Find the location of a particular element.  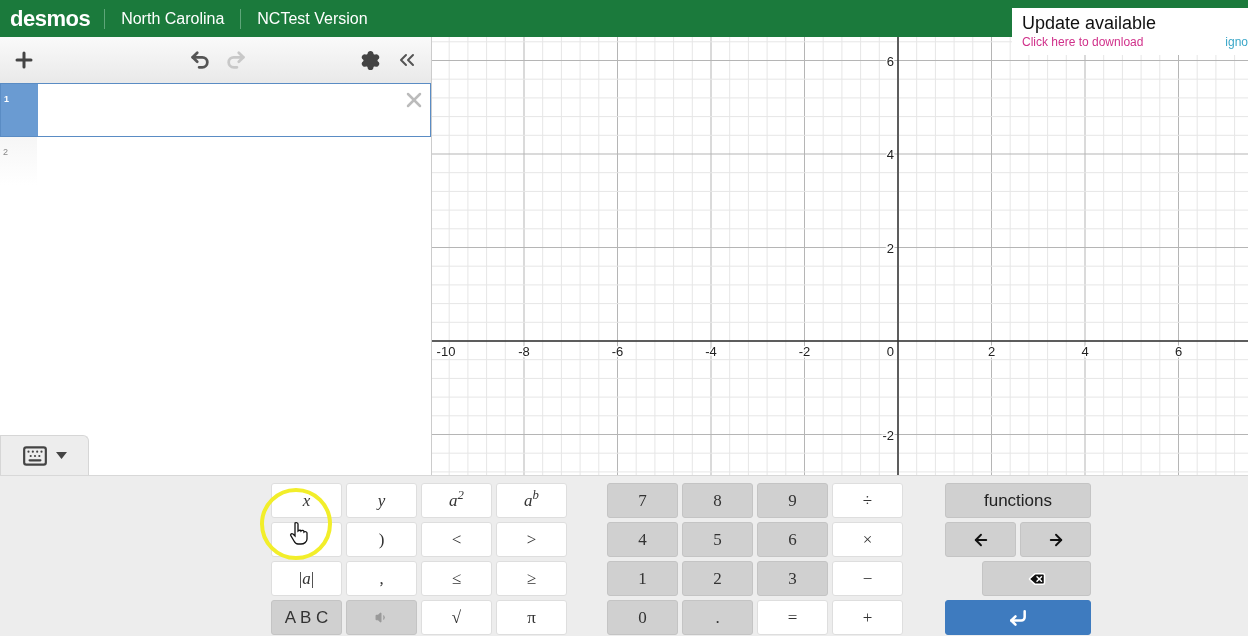

number-key: 0 is located at coordinates (642, 617).